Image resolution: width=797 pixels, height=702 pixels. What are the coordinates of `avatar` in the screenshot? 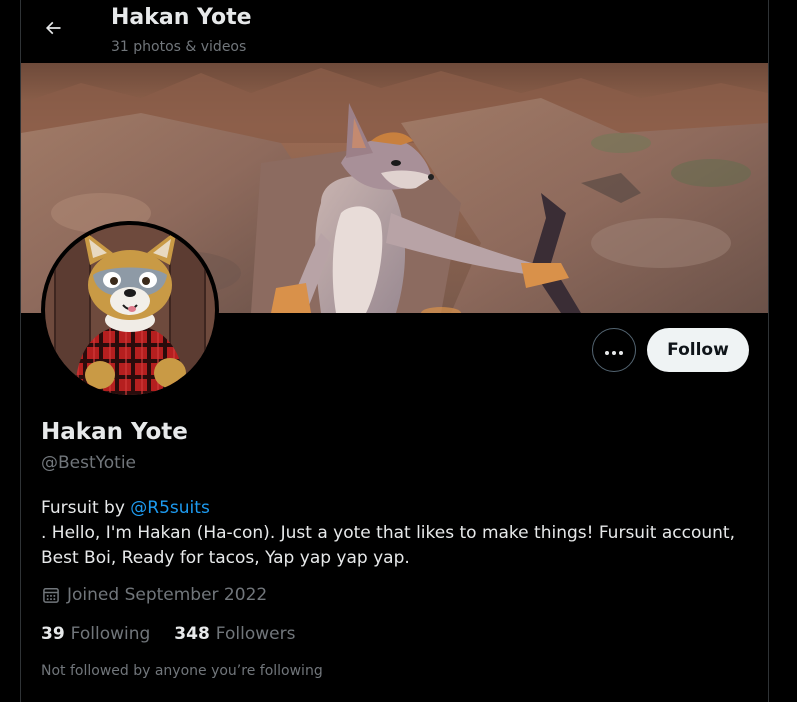 It's located at (130, 310).